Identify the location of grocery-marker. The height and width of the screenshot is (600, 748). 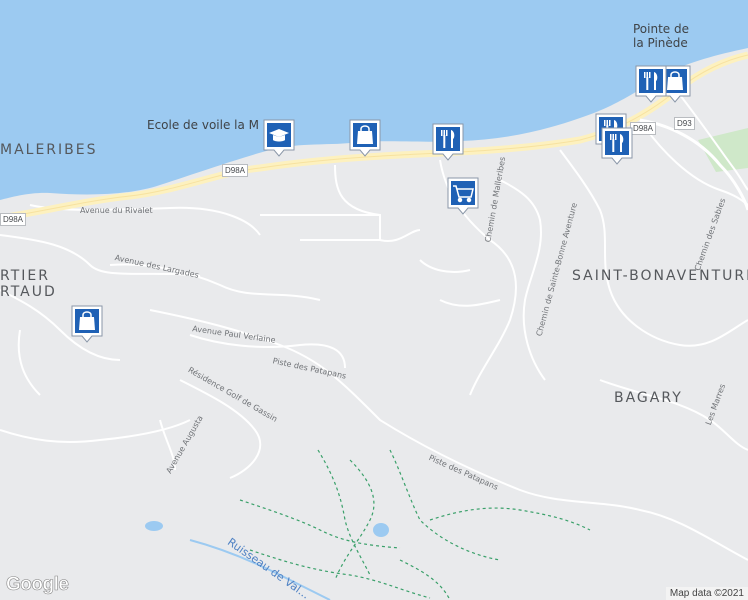
(463, 196).